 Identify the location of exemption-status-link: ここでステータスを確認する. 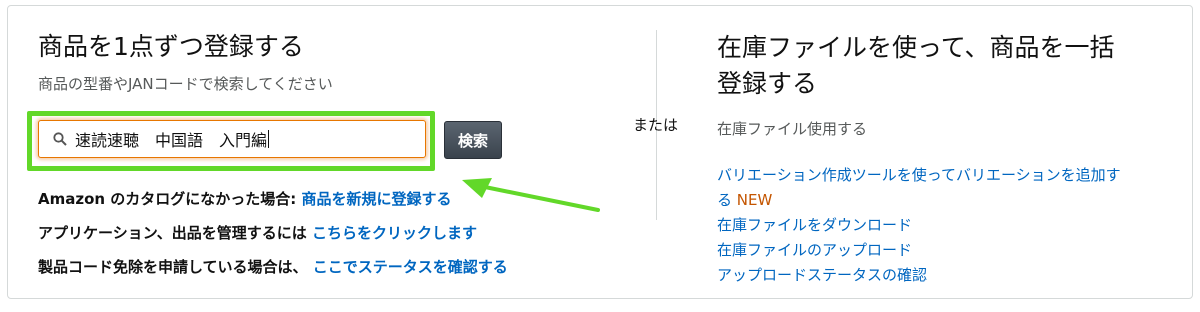
(410, 267).